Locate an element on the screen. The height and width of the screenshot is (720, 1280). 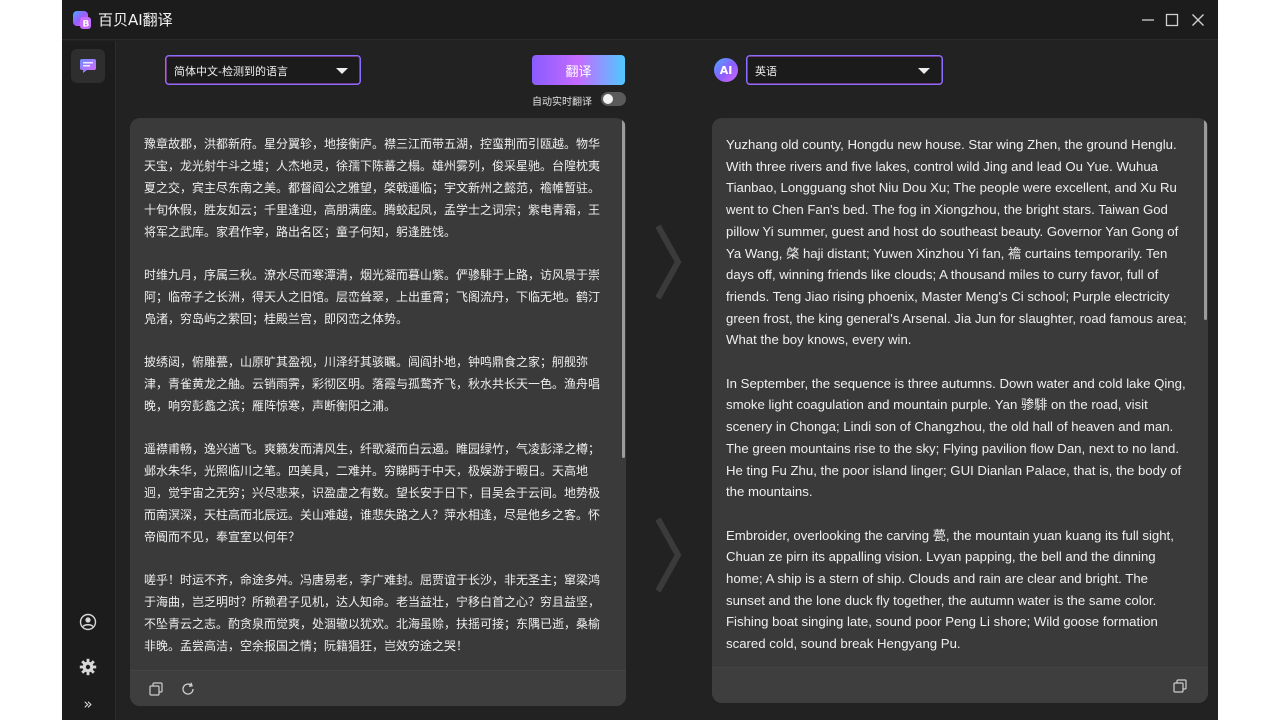
ai-badge-label: AI is located at coordinates (726, 70).